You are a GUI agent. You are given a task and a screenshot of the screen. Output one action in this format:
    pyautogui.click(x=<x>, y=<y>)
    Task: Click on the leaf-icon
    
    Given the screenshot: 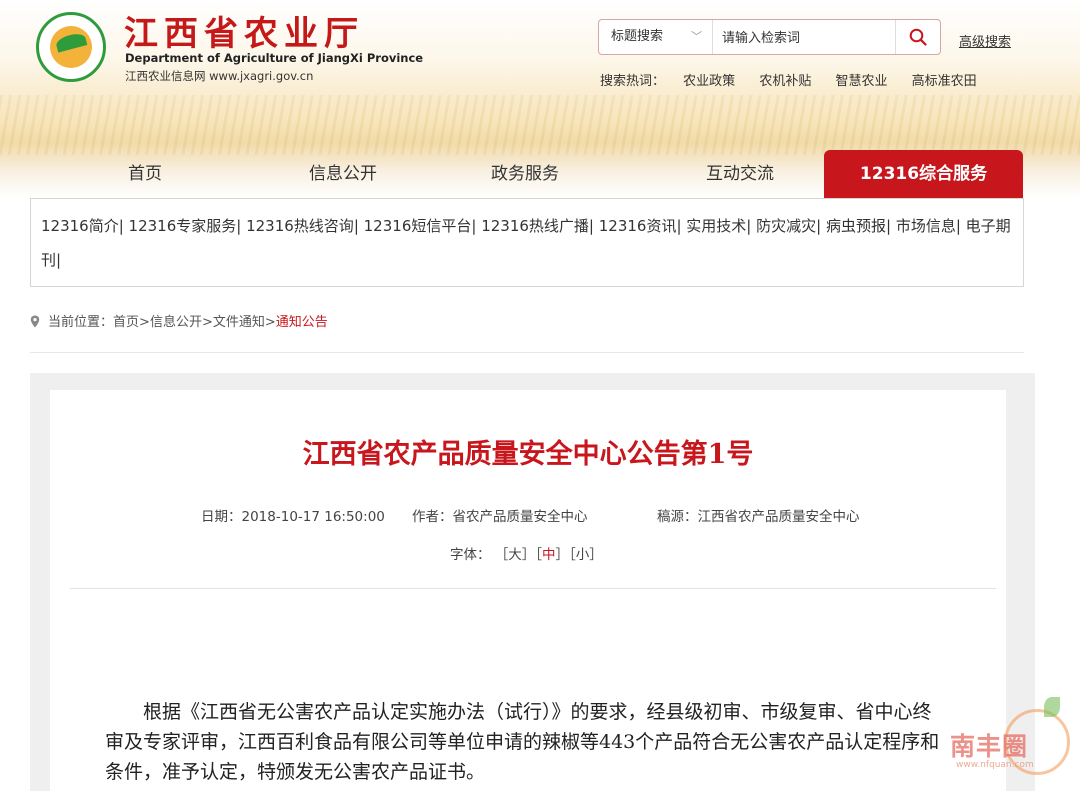 What is the action you would take?
    pyautogui.click(x=1052, y=707)
    